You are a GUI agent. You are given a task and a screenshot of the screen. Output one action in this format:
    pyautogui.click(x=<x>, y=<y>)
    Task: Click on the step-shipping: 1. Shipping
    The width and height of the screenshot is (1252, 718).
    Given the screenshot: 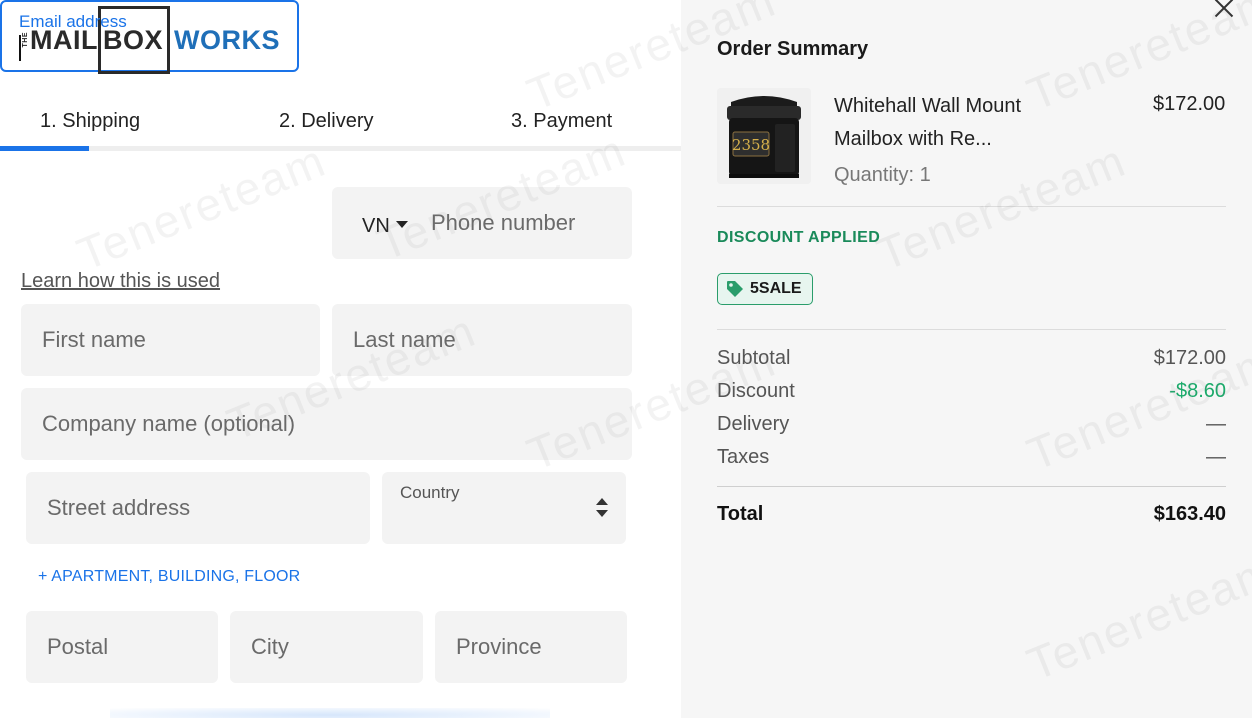 What is the action you would take?
    pyautogui.click(x=90, y=121)
    